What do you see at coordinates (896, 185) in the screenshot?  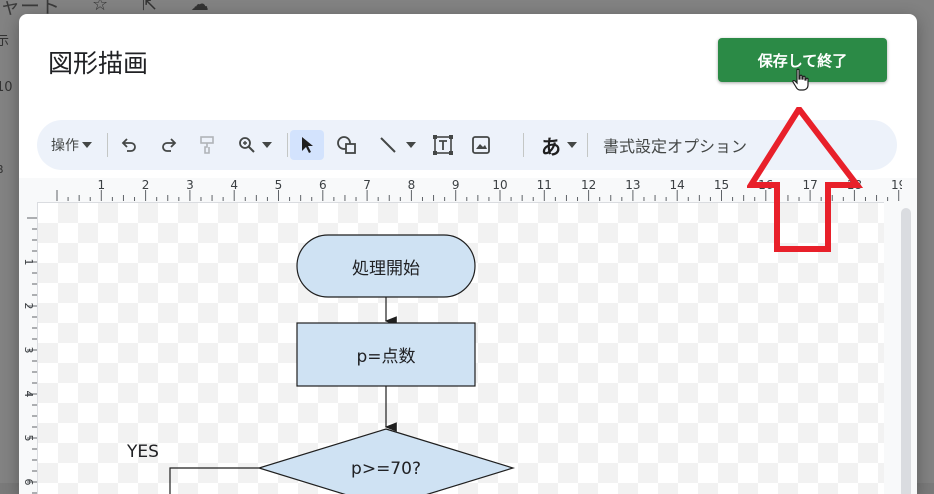 I see `ruler-label: 19` at bounding box center [896, 185].